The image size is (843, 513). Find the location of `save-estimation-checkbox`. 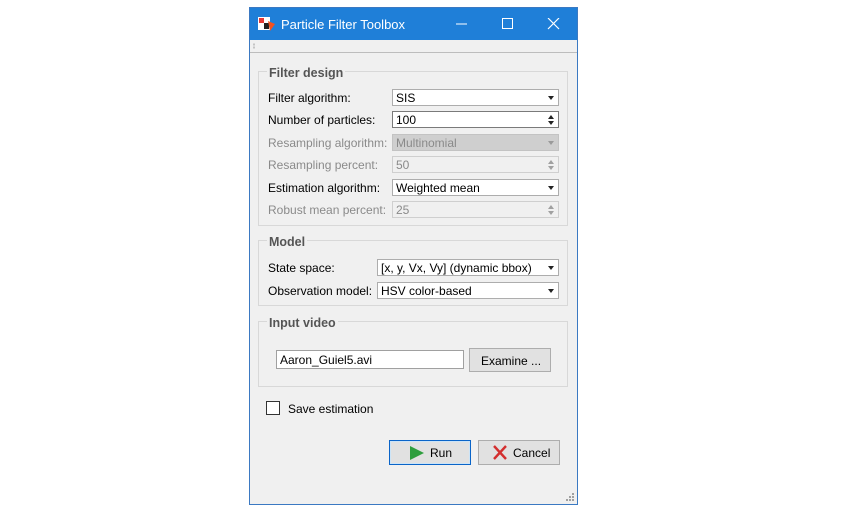

save-estimation-checkbox is located at coordinates (273, 408).